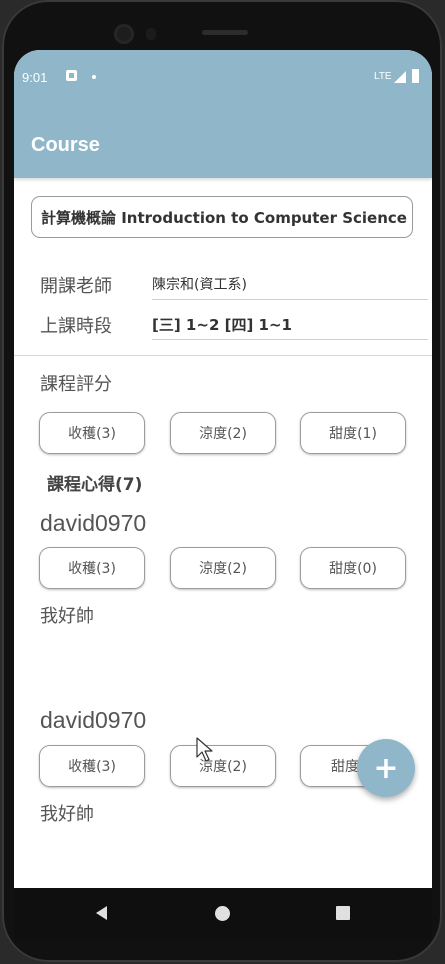 This screenshot has width=445, height=964. I want to click on time-value: [三] 1~2 [四] 1~1, so click(222, 325).